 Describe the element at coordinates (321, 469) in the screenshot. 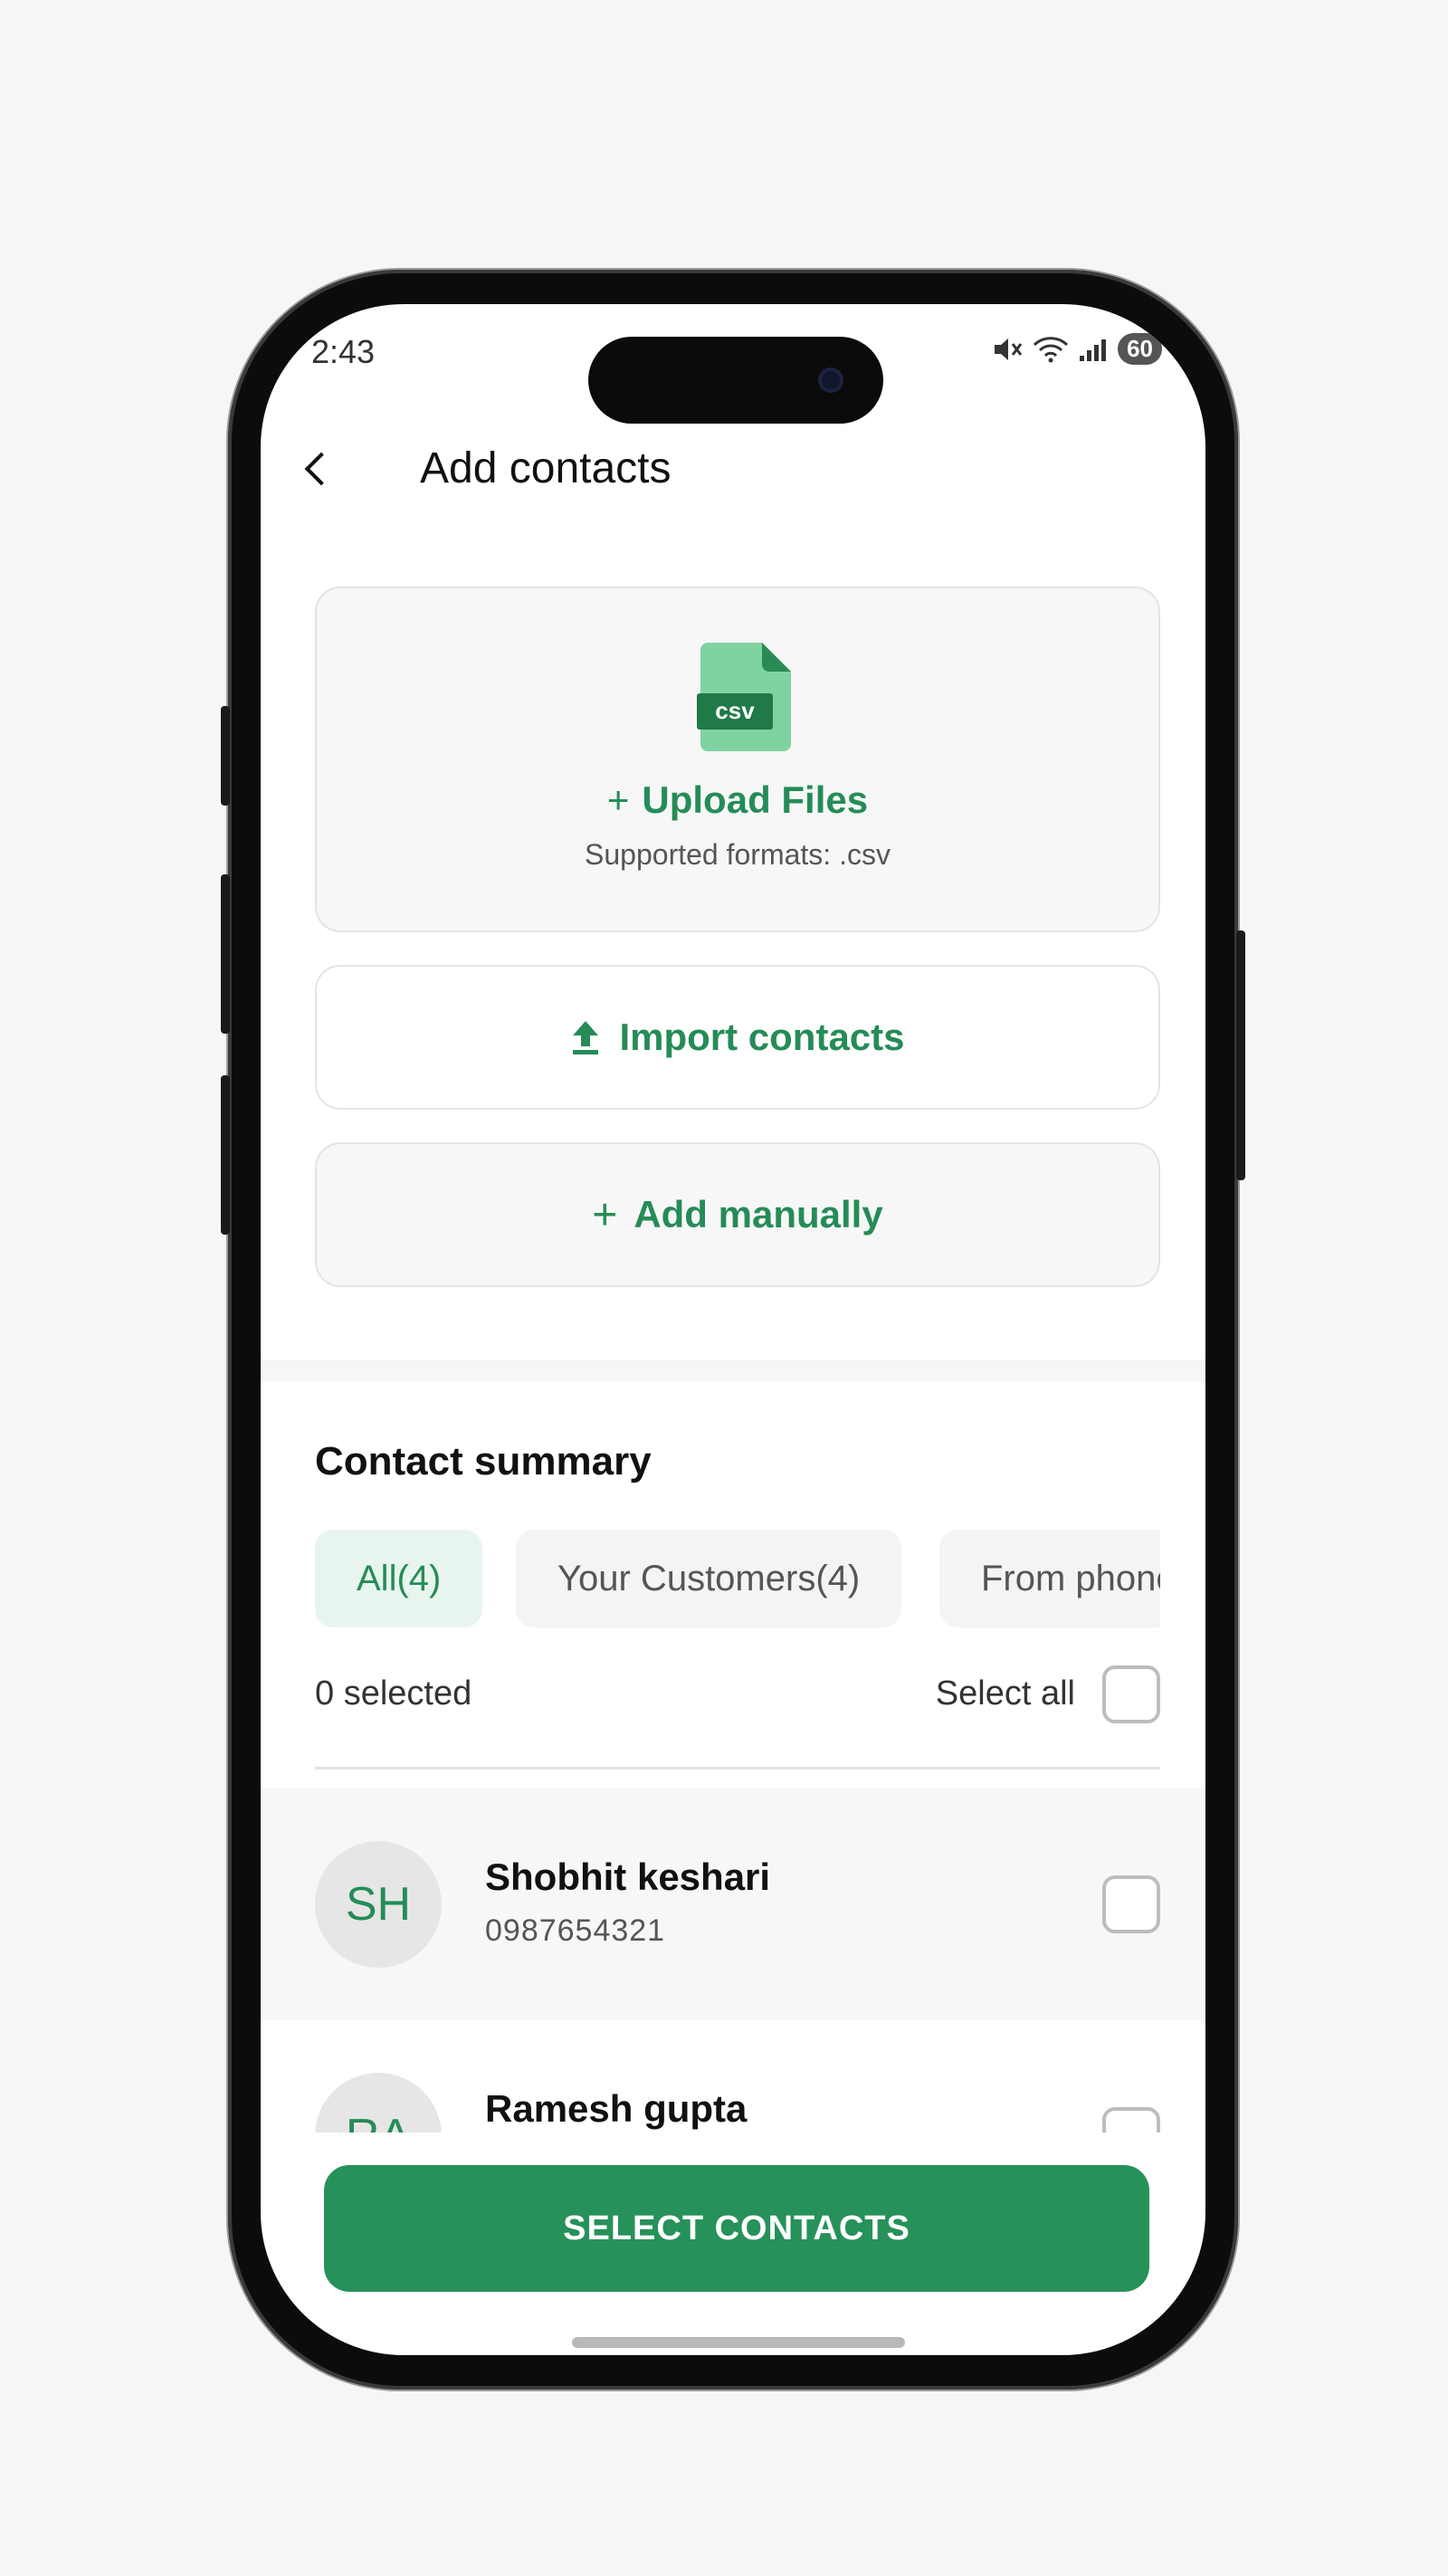

I see `chevron-left-icon` at that location.